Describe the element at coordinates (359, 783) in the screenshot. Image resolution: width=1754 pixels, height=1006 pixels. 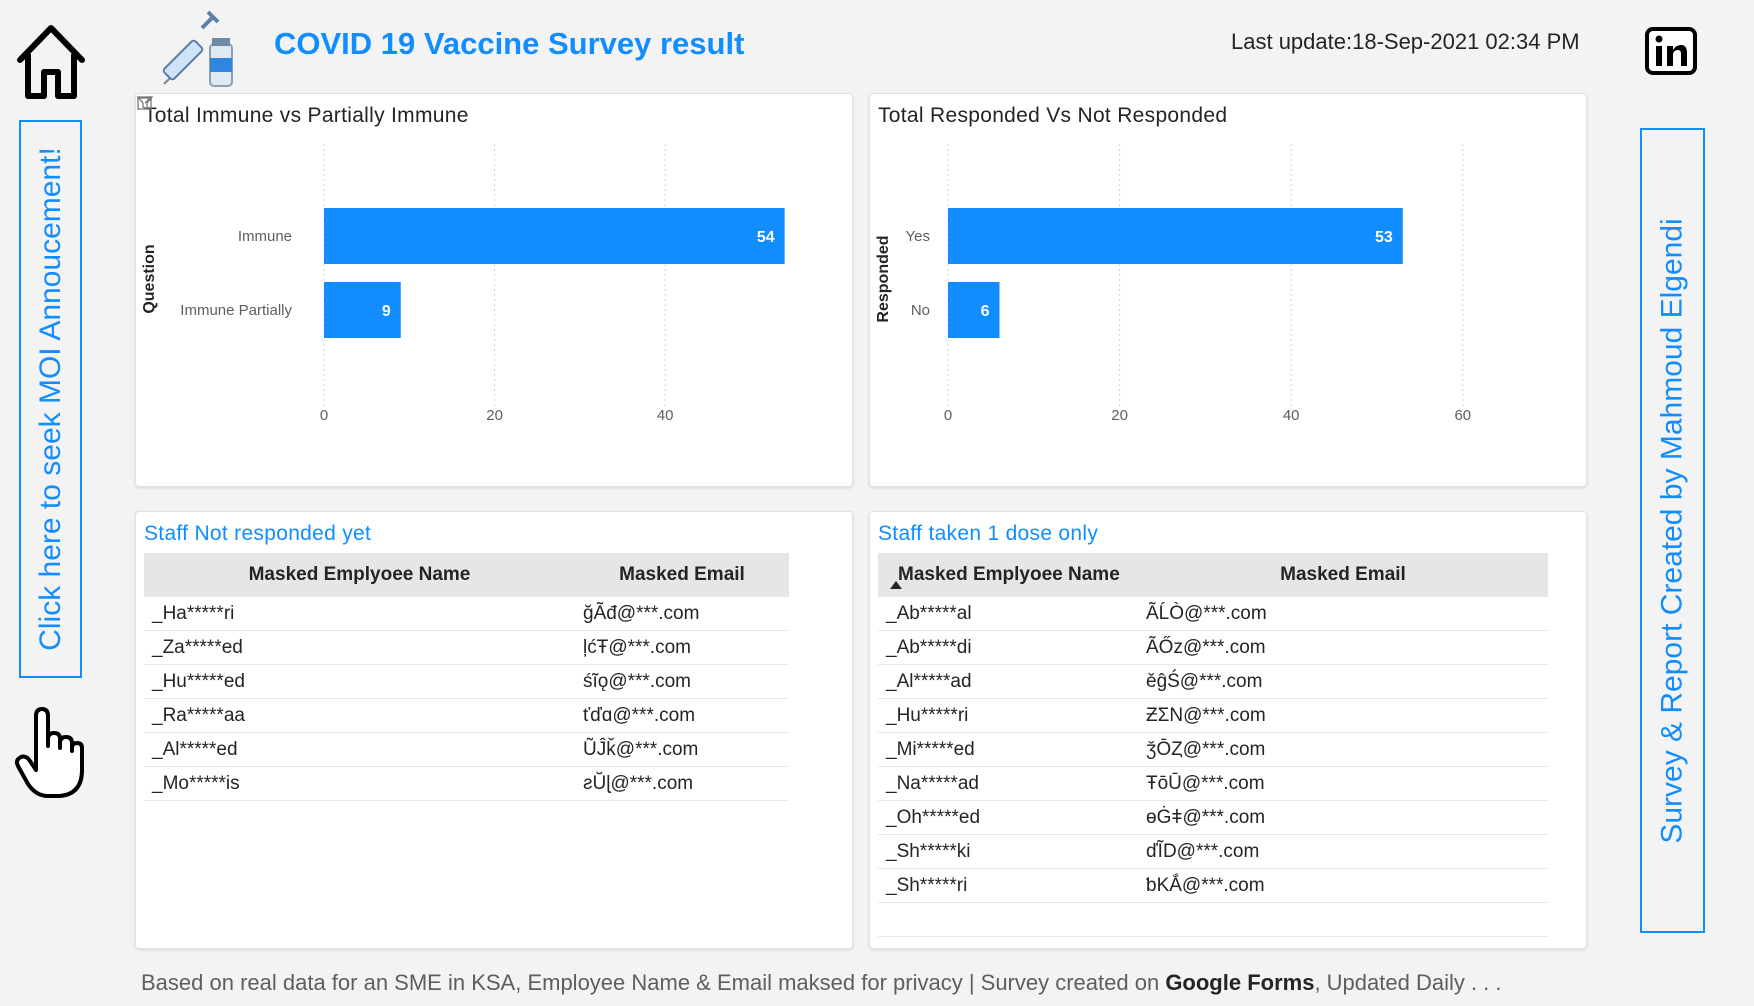
I see `employee-name-cell: _Mo*****is` at that location.